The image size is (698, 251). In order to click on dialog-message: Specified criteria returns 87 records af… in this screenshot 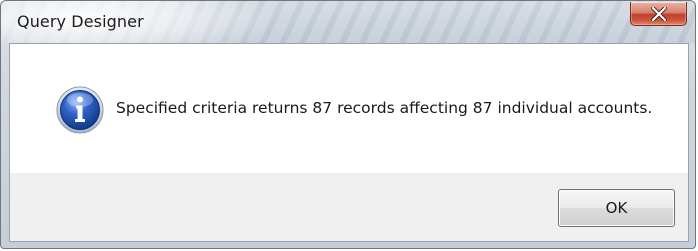, I will do `click(384, 108)`.